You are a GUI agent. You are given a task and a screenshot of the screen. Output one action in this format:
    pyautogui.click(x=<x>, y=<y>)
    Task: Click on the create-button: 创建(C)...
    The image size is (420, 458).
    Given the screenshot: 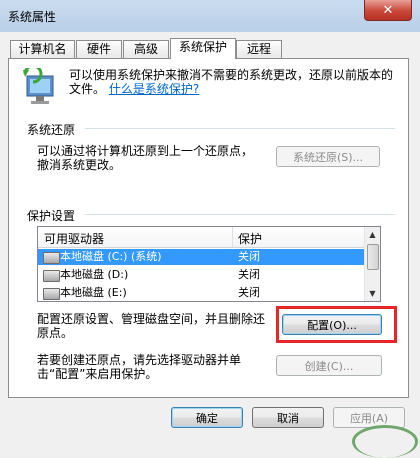 What is the action you would take?
    pyautogui.click(x=329, y=365)
    